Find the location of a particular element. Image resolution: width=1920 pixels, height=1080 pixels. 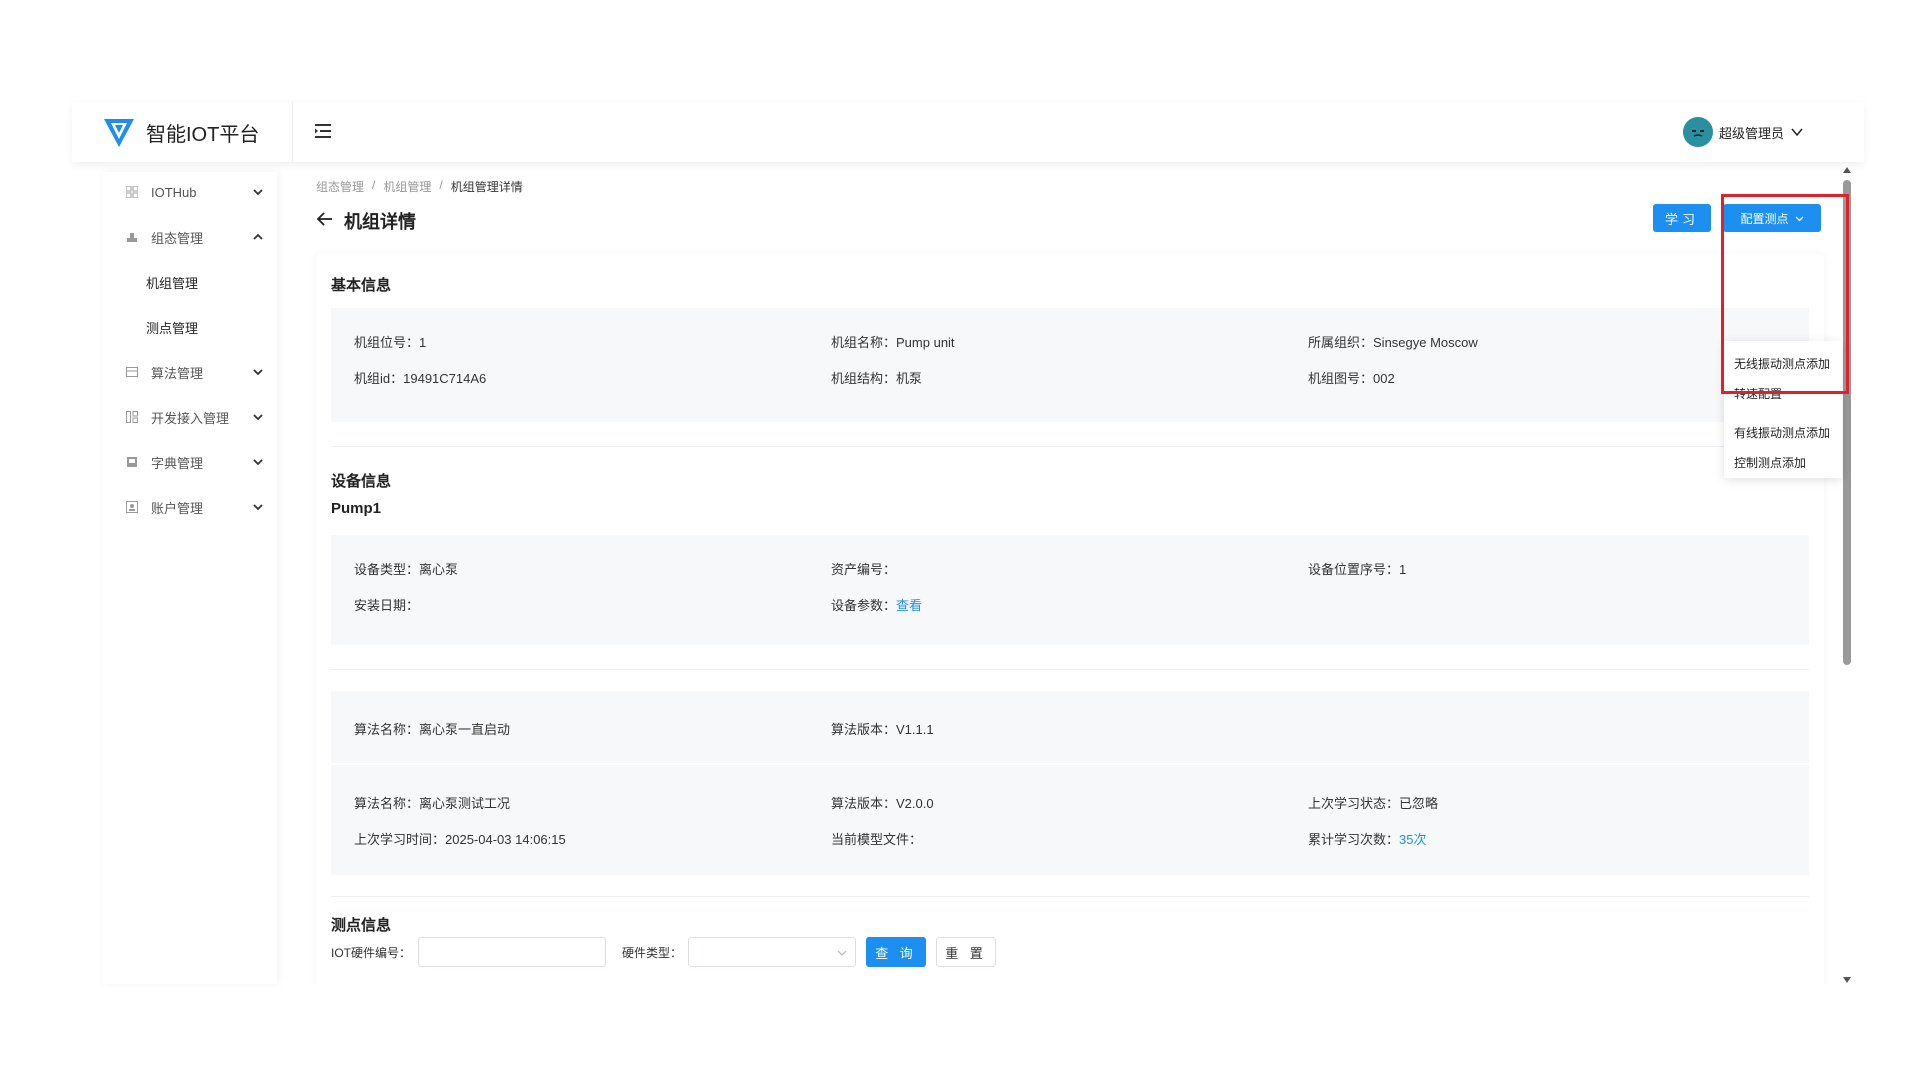

sidebar-item-account: 账户管理 is located at coordinates (189, 507).